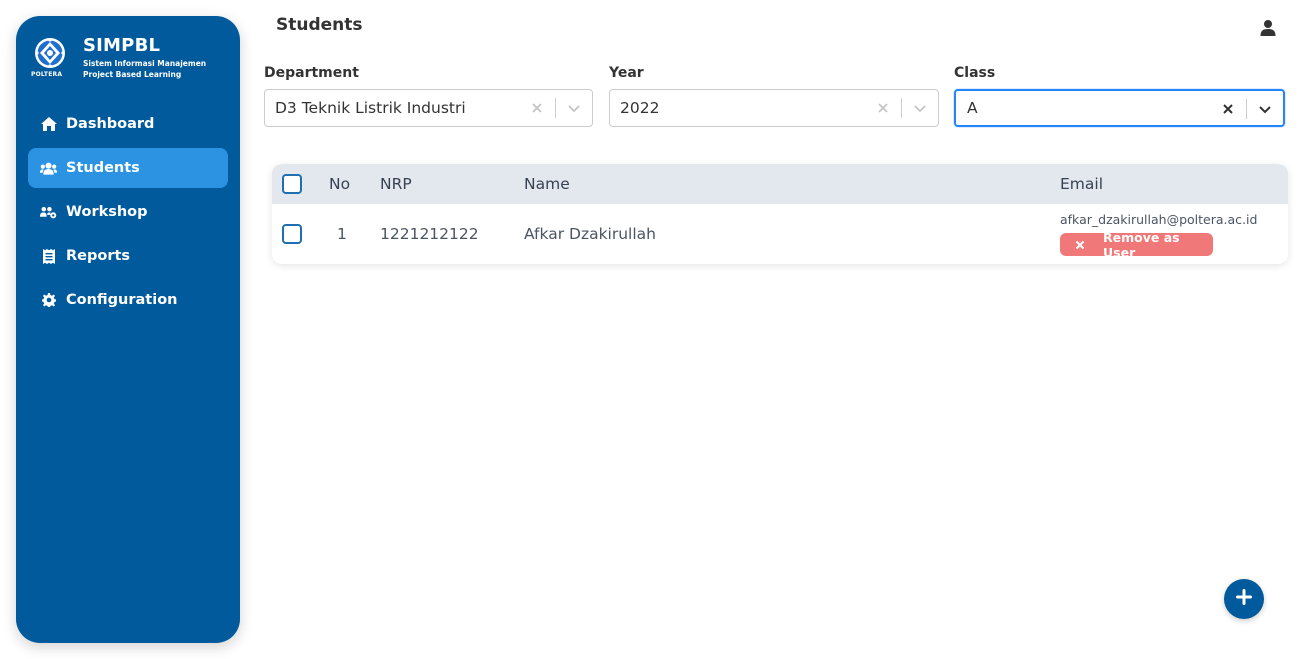  What do you see at coordinates (339, 184) in the screenshot?
I see `column-header-no: No` at bounding box center [339, 184].